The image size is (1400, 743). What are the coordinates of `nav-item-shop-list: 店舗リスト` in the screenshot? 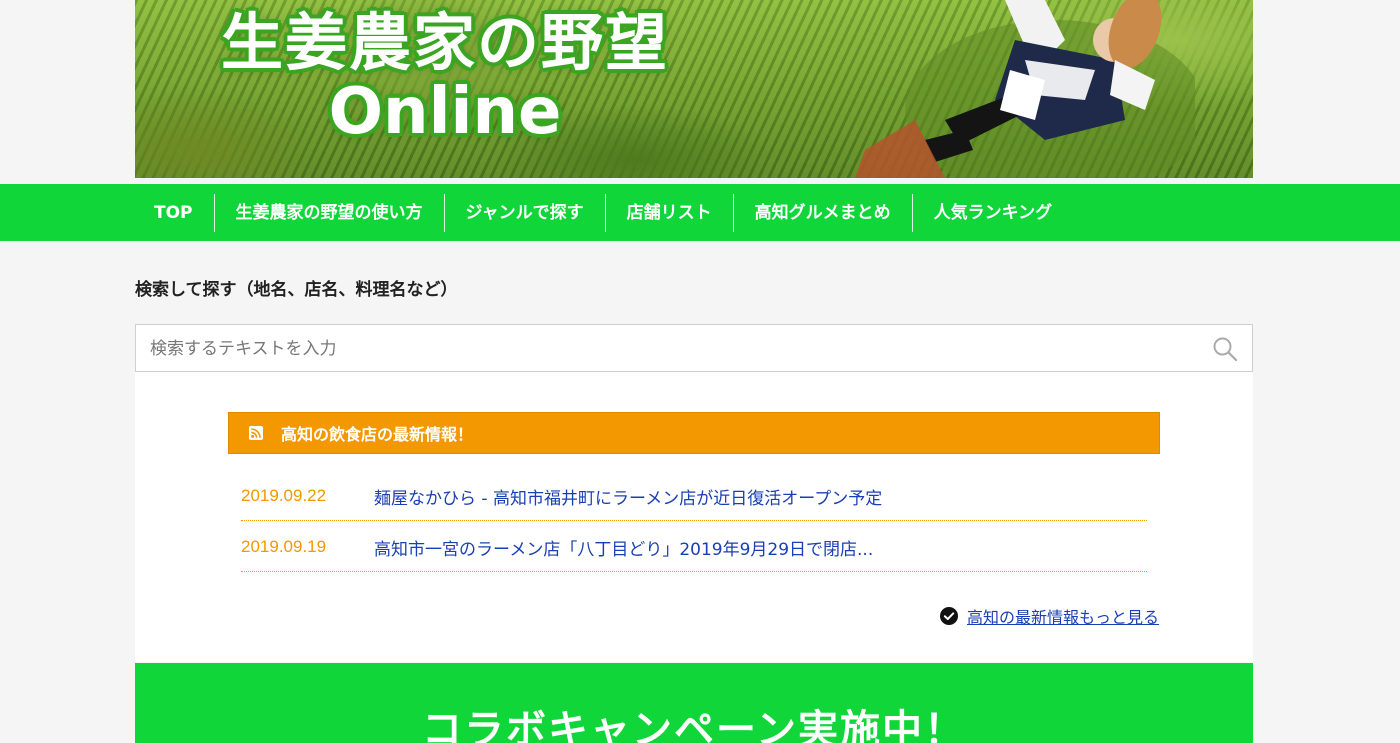 It's located at (670, 212).